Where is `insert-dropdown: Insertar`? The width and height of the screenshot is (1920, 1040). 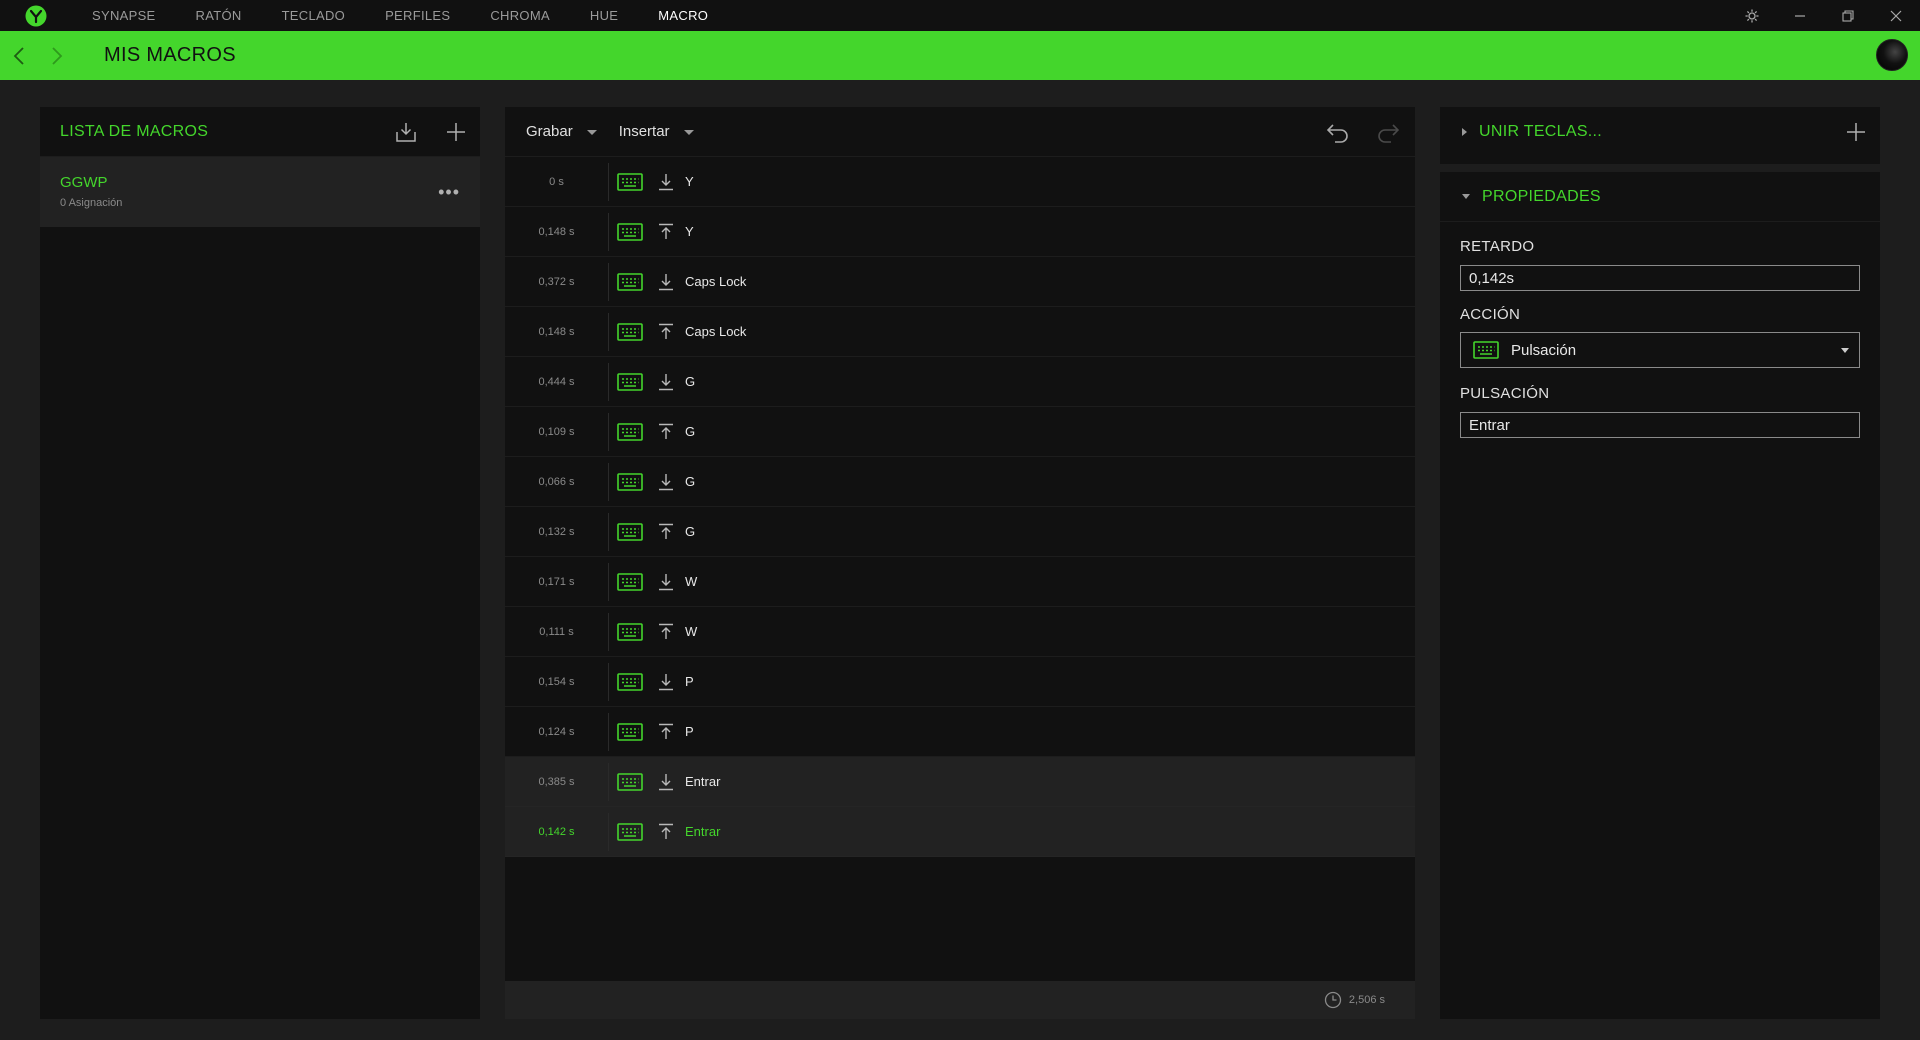
insert-dropdown: Insertar is located at coordinates (656, 131).